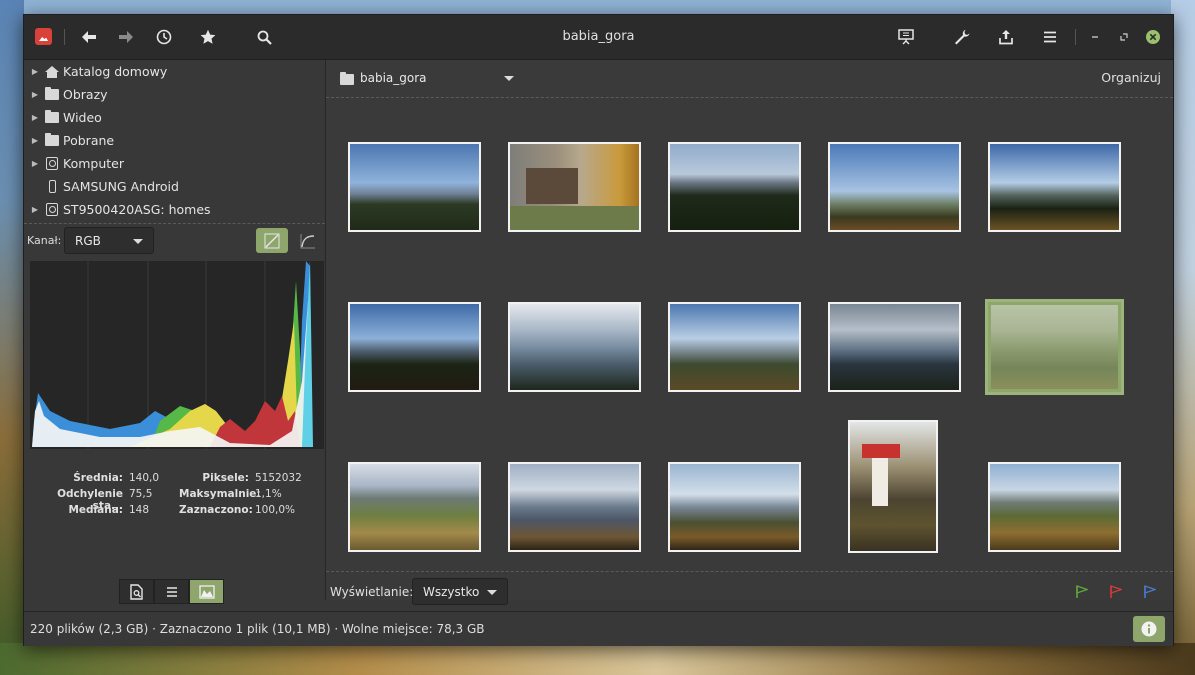 The width and height of the screenshot is (1195, 675). What do you see at coordinates (220, 494) in the screenshot?
I see `max-label: Maksymalnie:` at bounding box center [220, 494].